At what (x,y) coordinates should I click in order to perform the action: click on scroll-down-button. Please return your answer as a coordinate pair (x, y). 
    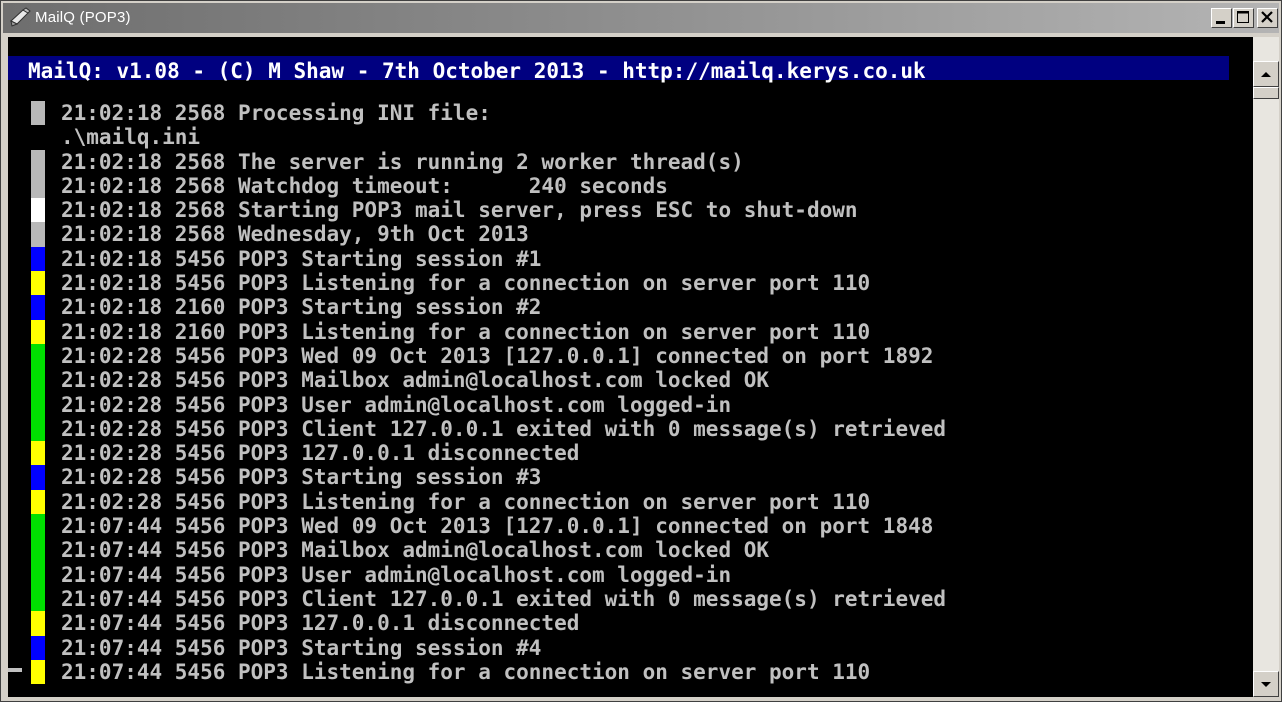
    Looking at the image, I should click on (1266, 684).